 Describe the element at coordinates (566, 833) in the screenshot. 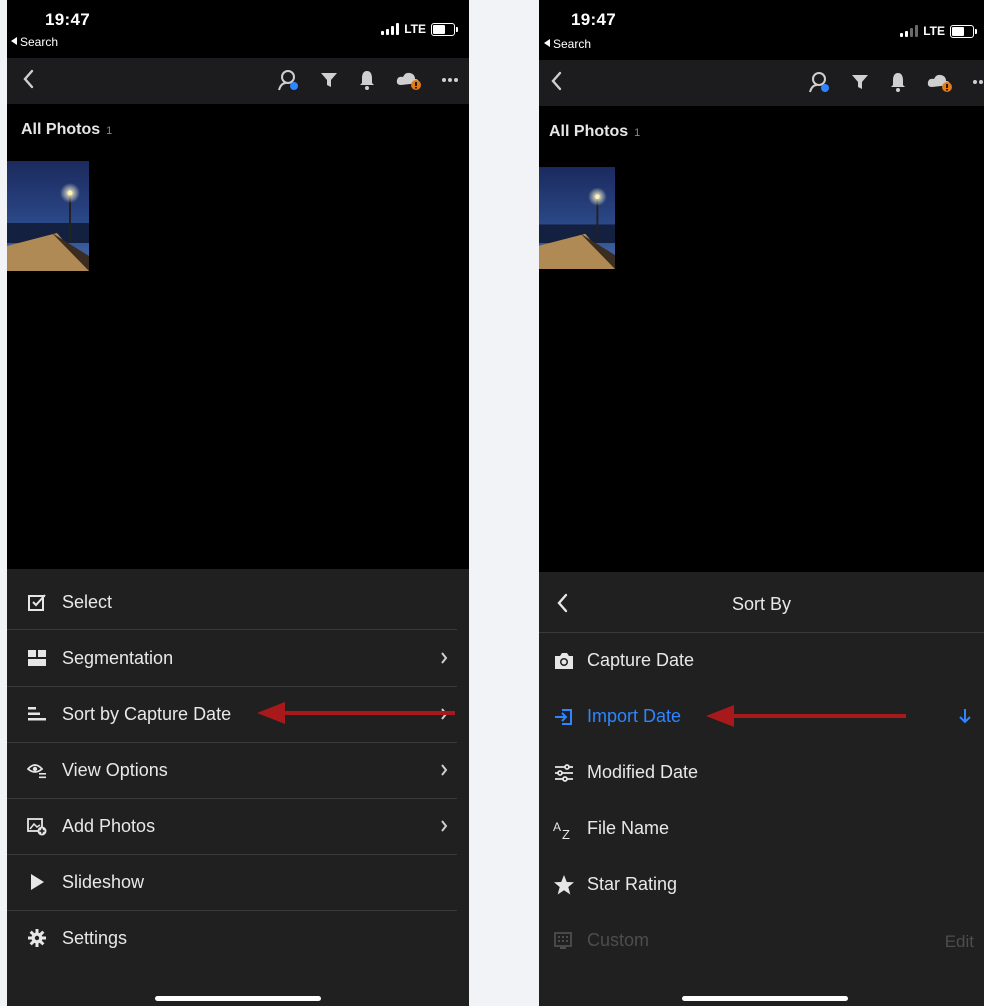

I see `svg-text: Z` at that location.